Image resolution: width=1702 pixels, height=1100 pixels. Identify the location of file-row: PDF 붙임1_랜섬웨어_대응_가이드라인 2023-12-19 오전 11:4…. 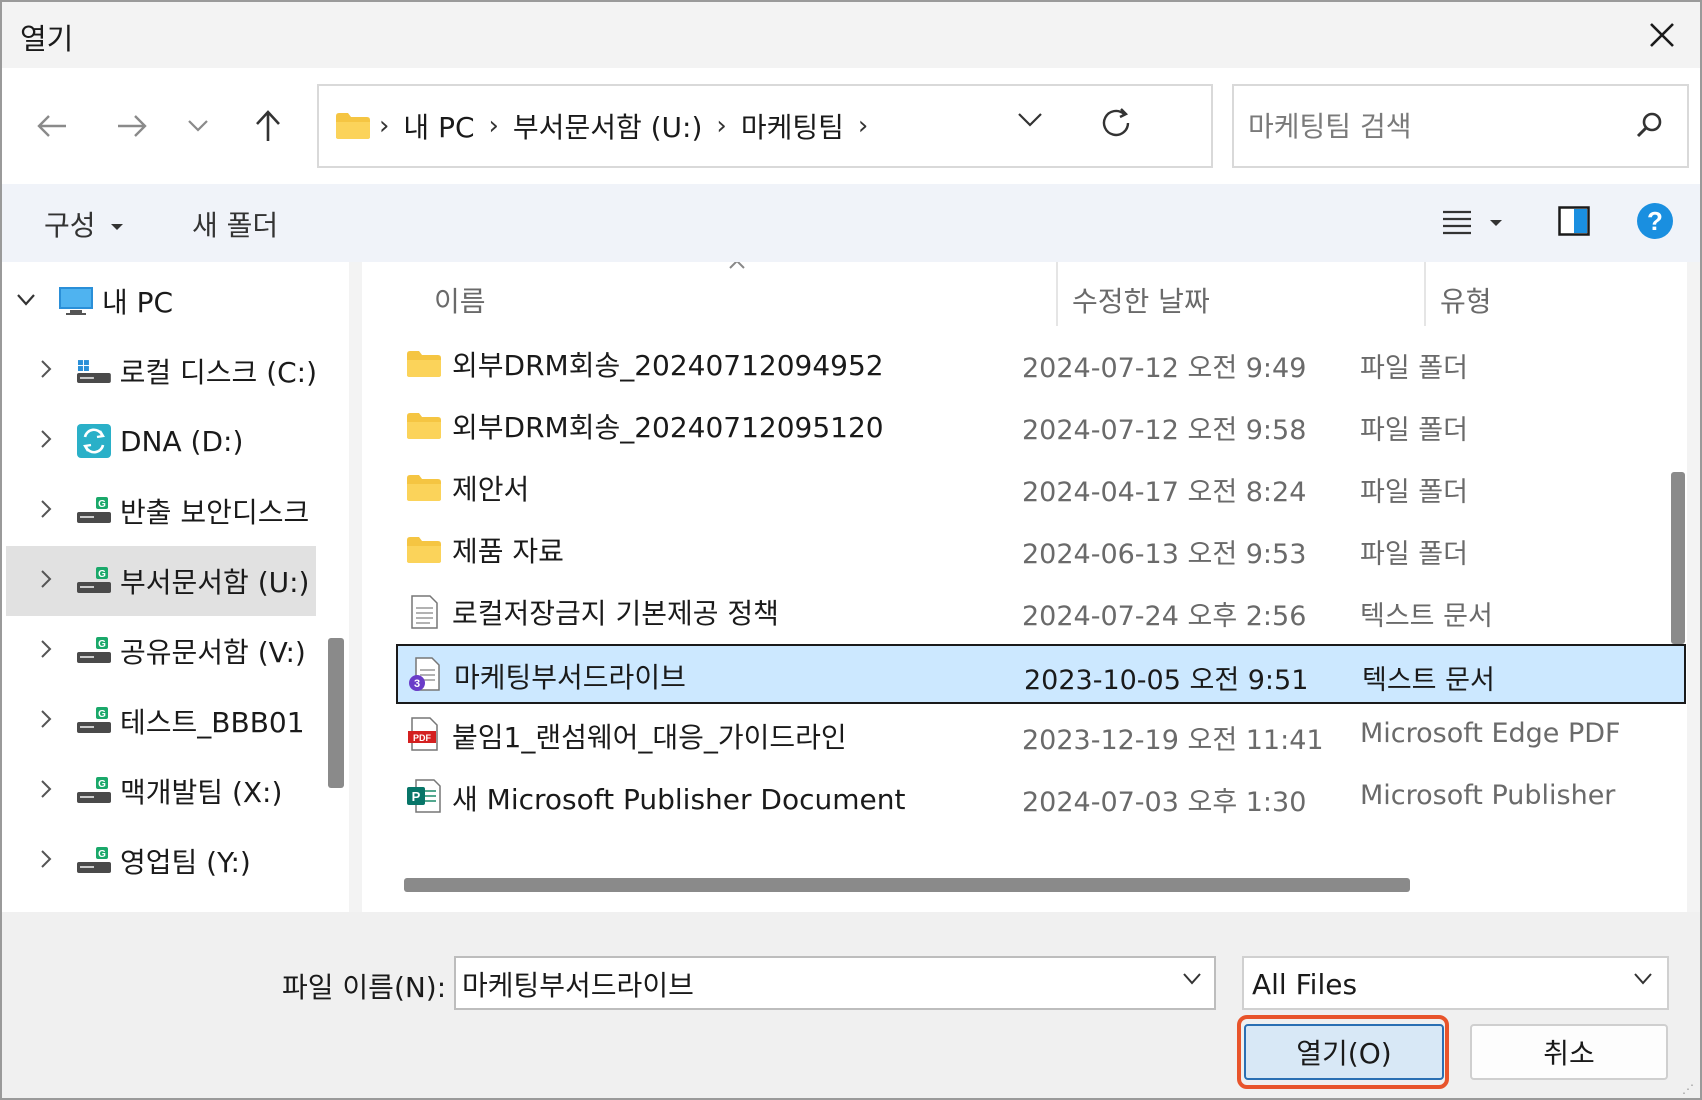
(1041, 736).